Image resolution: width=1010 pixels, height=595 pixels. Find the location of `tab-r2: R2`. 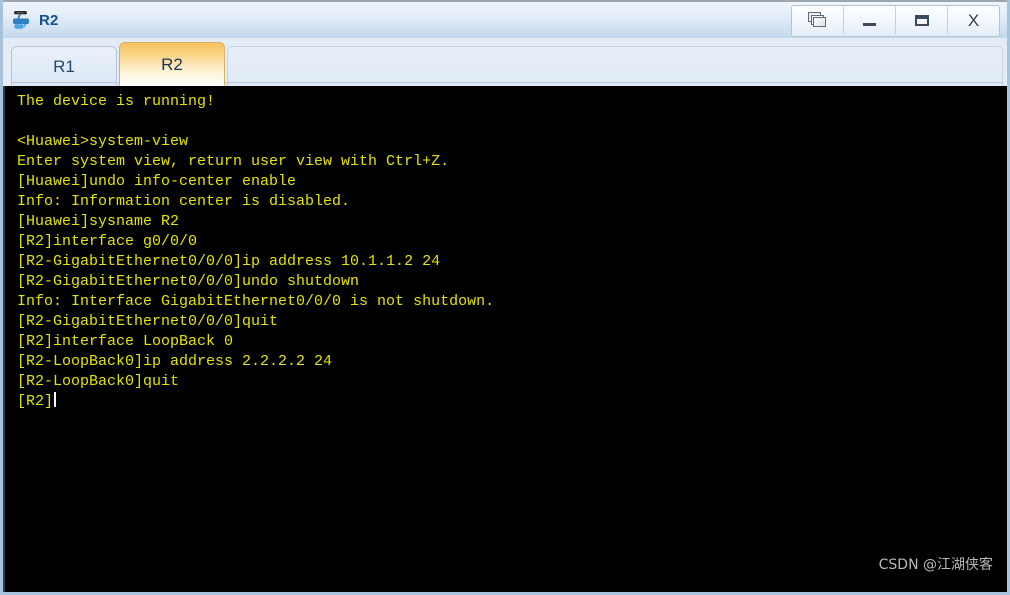

tab-r2: R2 is located at coordinates (172, 64).